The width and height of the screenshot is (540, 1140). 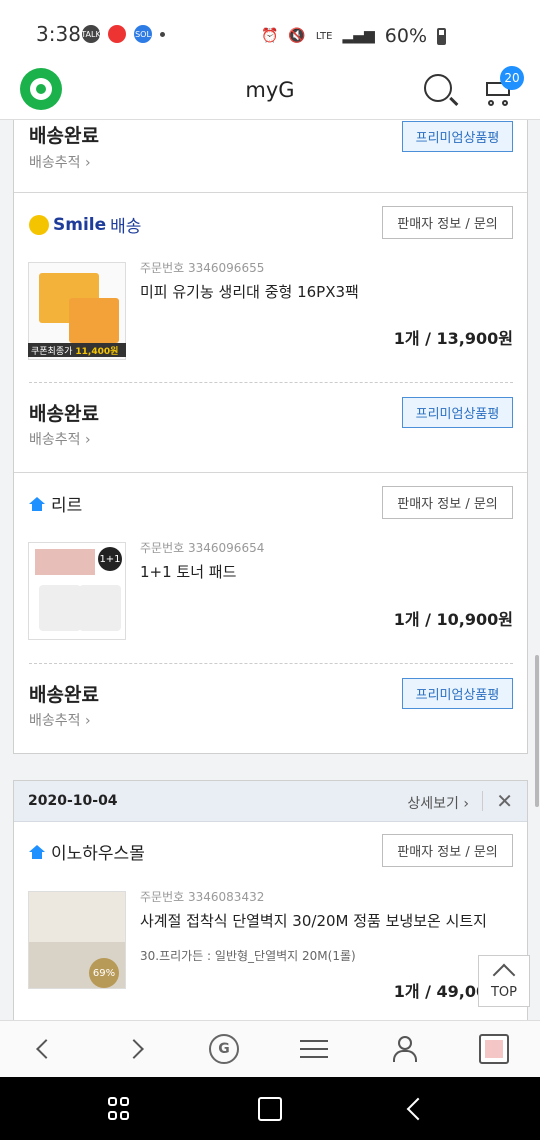 What do you see at coordinates (39, 224) in the screenshot?
I see `smile-icon` at bounding box center [39, 224].